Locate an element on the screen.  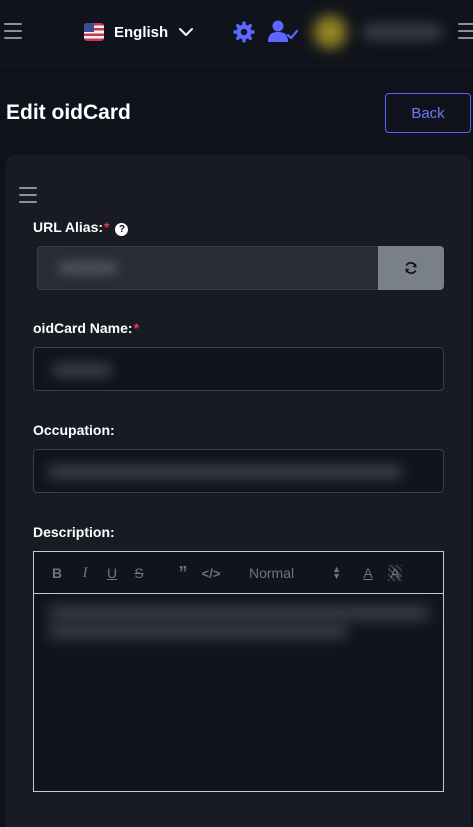
chevron-down-icon is located at coordinates (186, 32).